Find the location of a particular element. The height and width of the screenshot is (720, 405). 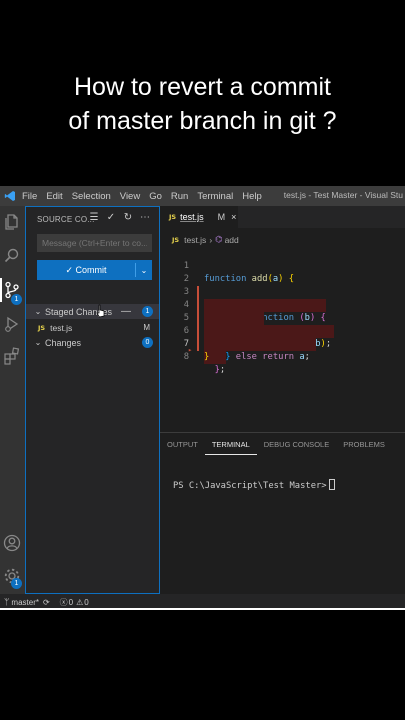

extensions-icon is located at coordinates (12, 356).